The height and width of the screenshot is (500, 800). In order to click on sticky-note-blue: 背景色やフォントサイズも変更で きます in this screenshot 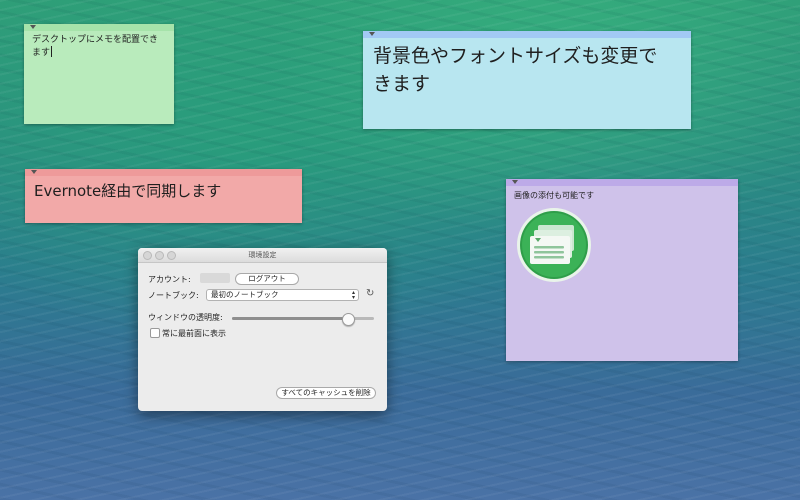, I will do `click(527, 80)`.